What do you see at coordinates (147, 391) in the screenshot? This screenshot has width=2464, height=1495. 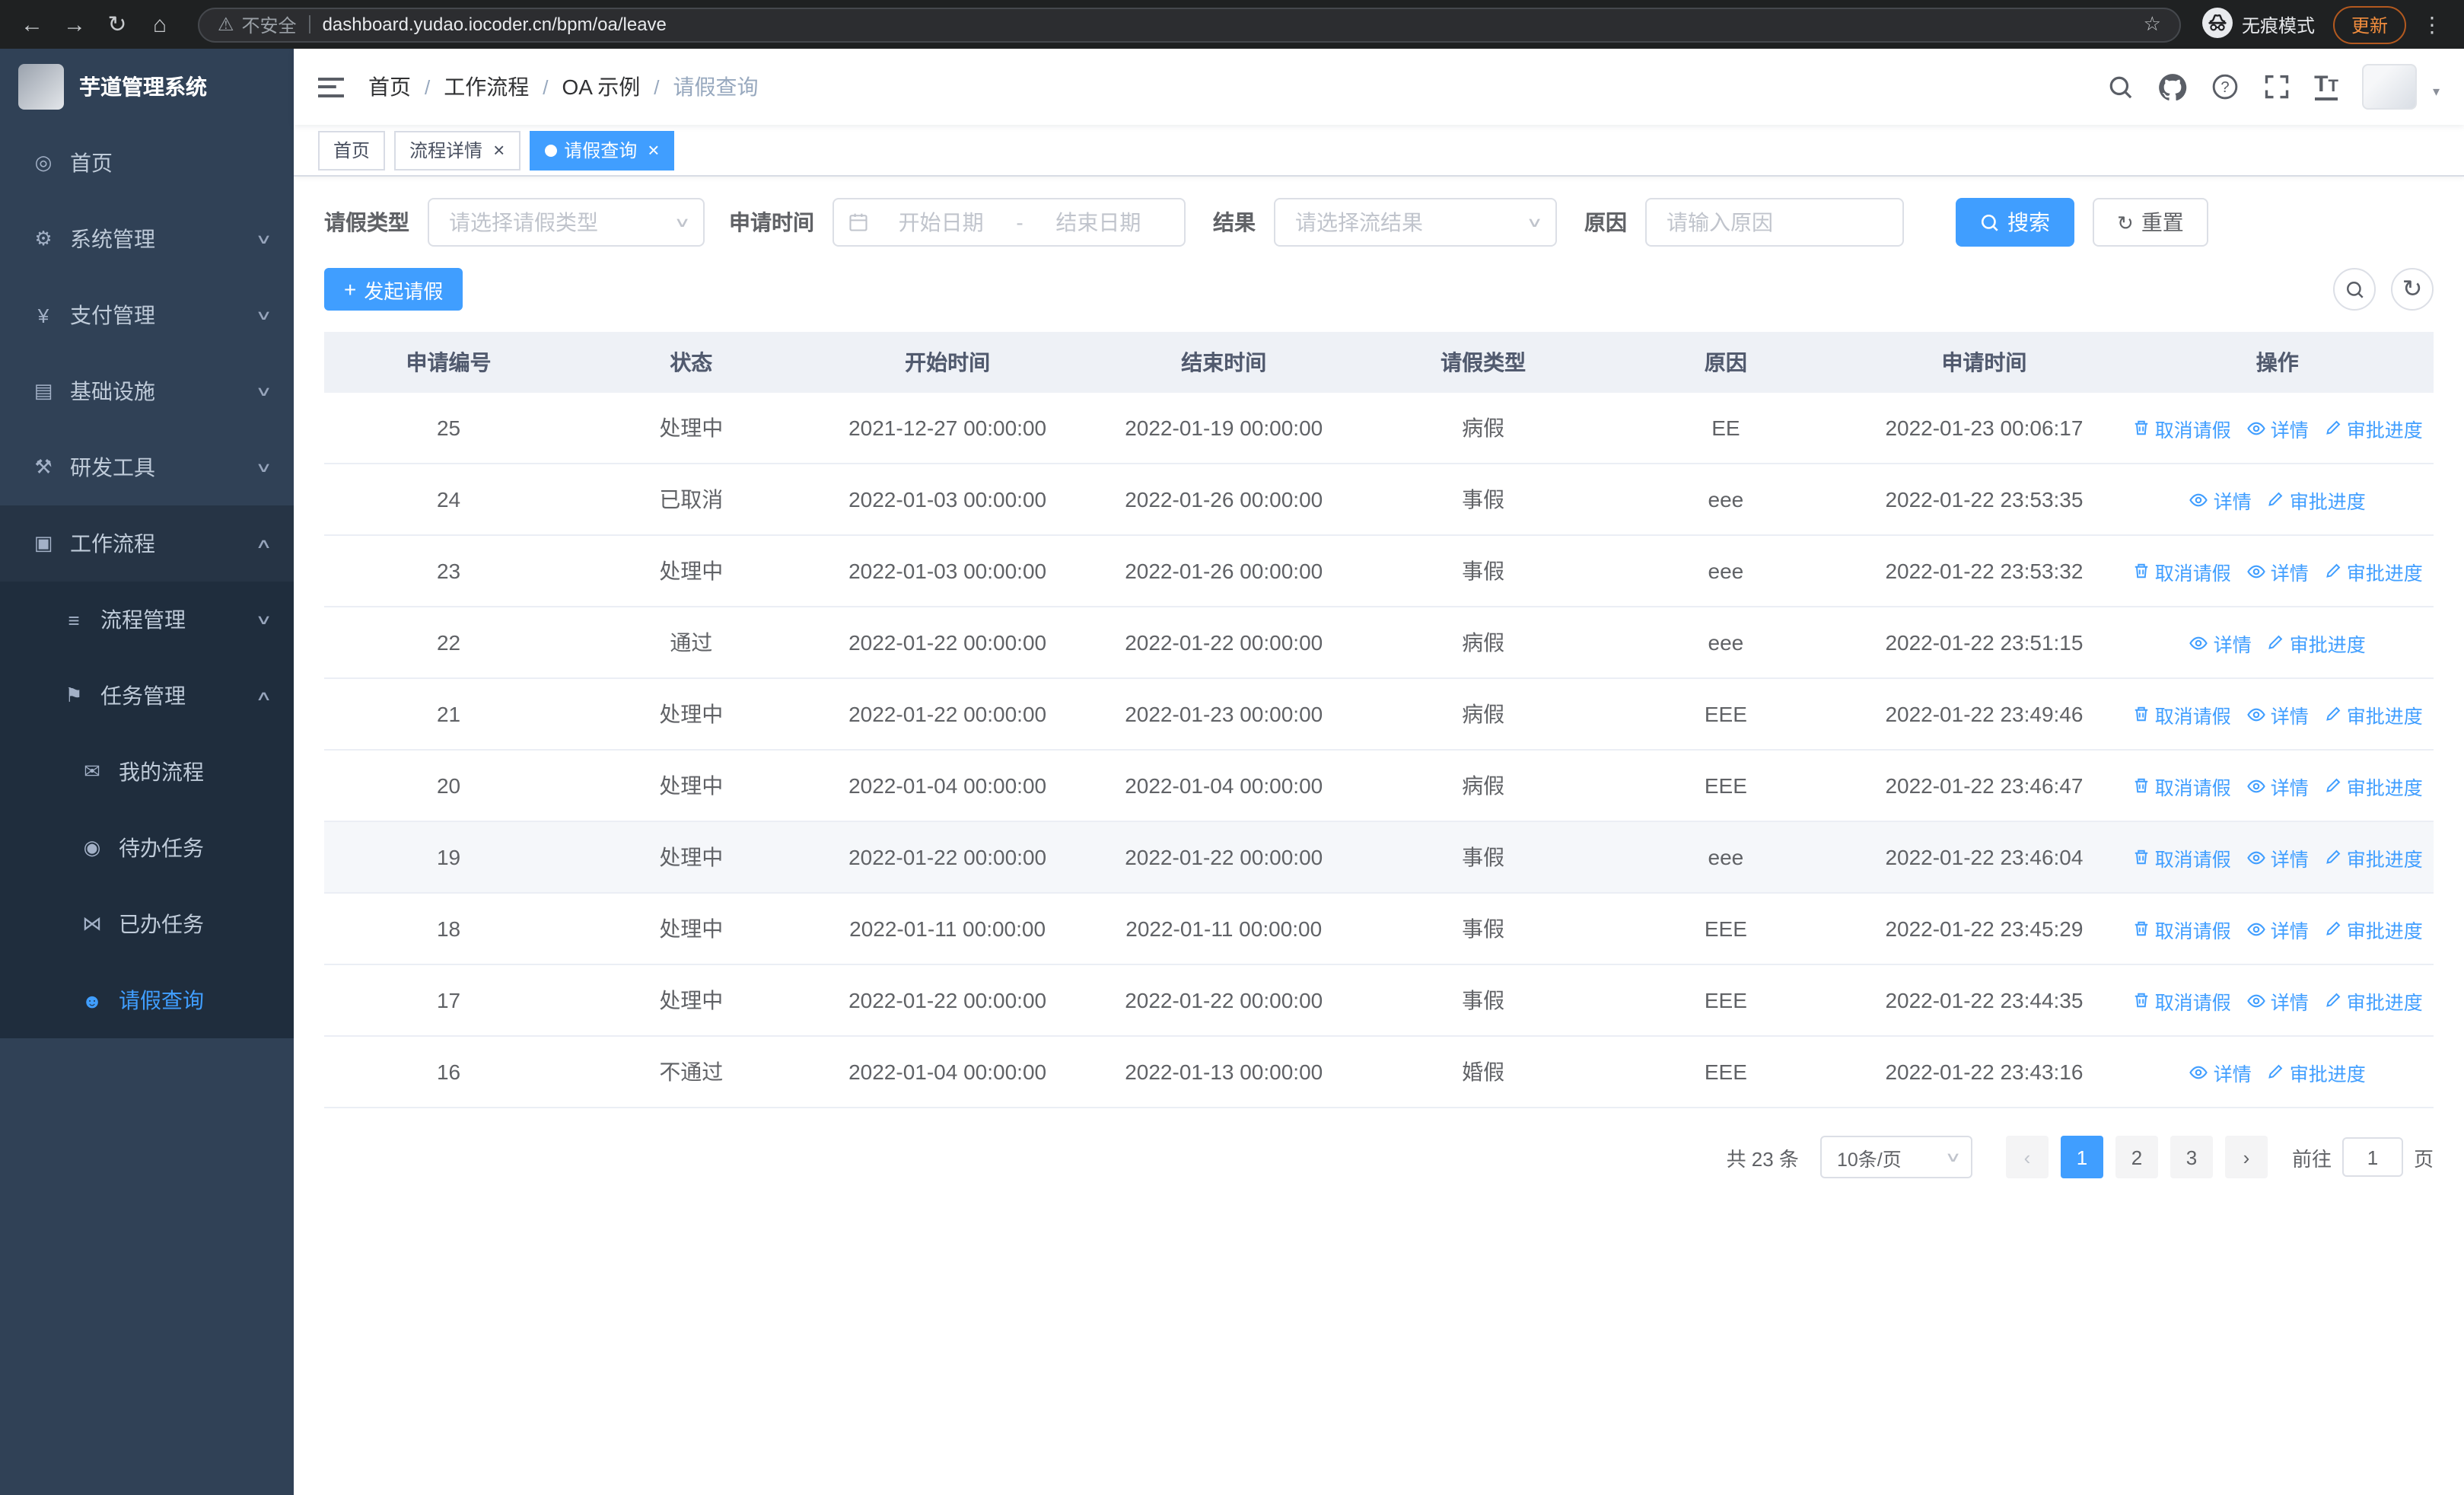 I see `sidebar-item-infrastructure: ▤ 基础设施 ∨` at bounding box center [147, 391].